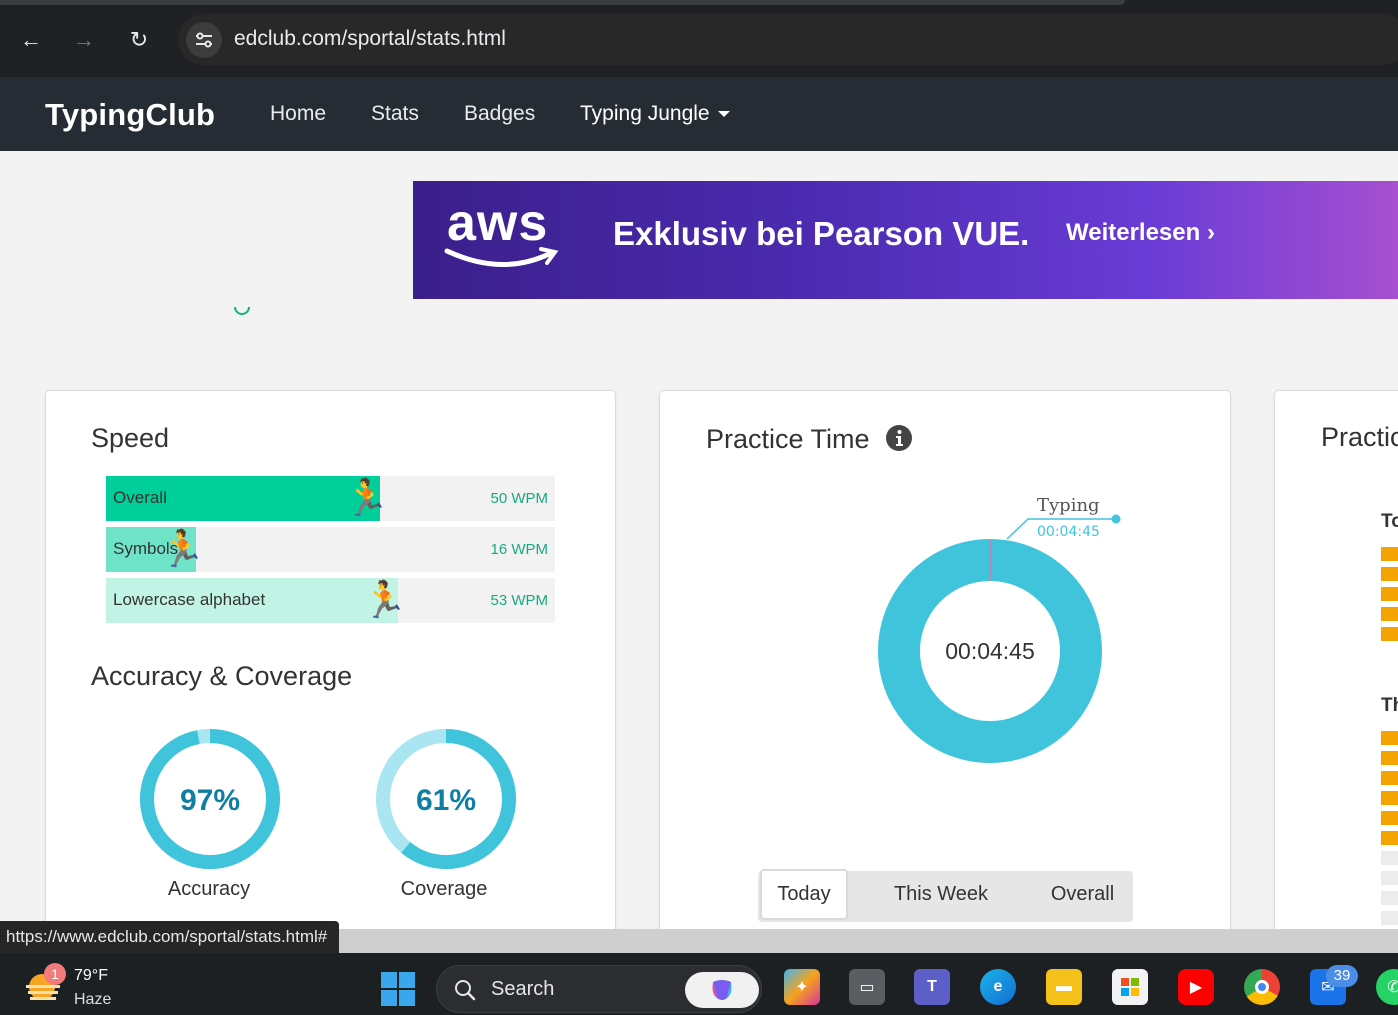  Describe the element at coordinates (932, 987) in the screenshot. I see `teams-icon: T` at that location.